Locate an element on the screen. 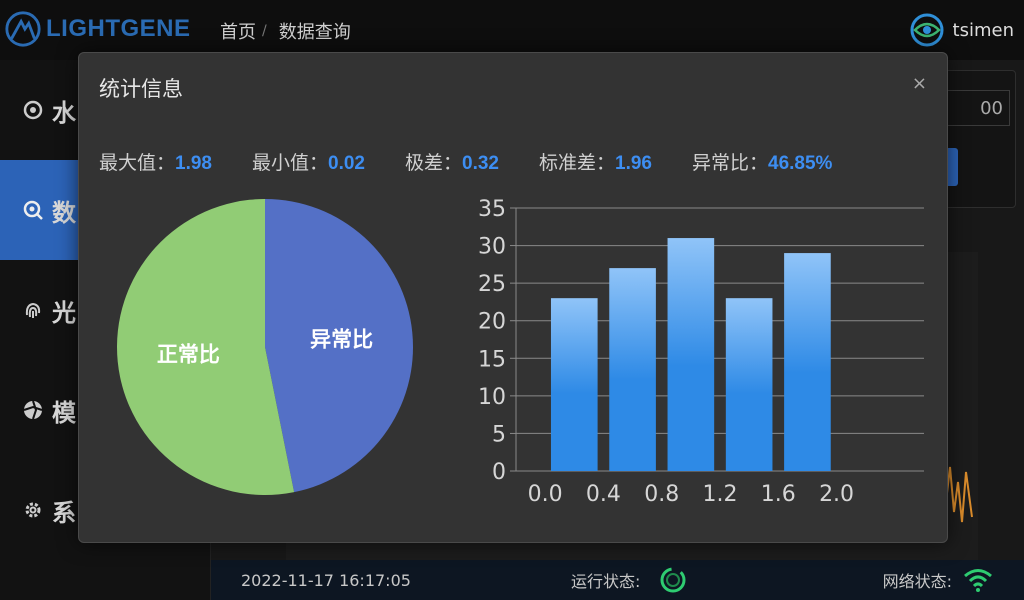 This screenshot has width=1024, height=600. ratio-pie-chart: 异常比正常比 is located at coordinates (265, 347).